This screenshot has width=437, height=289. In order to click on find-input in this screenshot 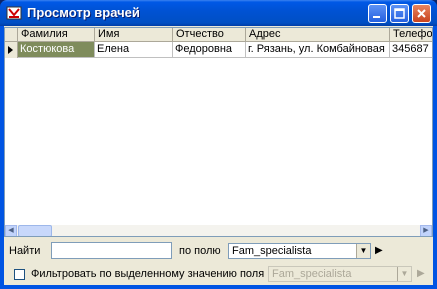, I will do `click(111, 250)`.